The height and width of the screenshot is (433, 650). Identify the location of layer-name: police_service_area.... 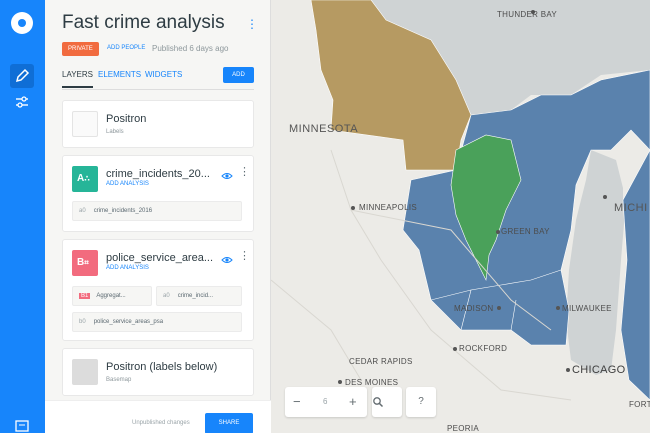
(159, 258).